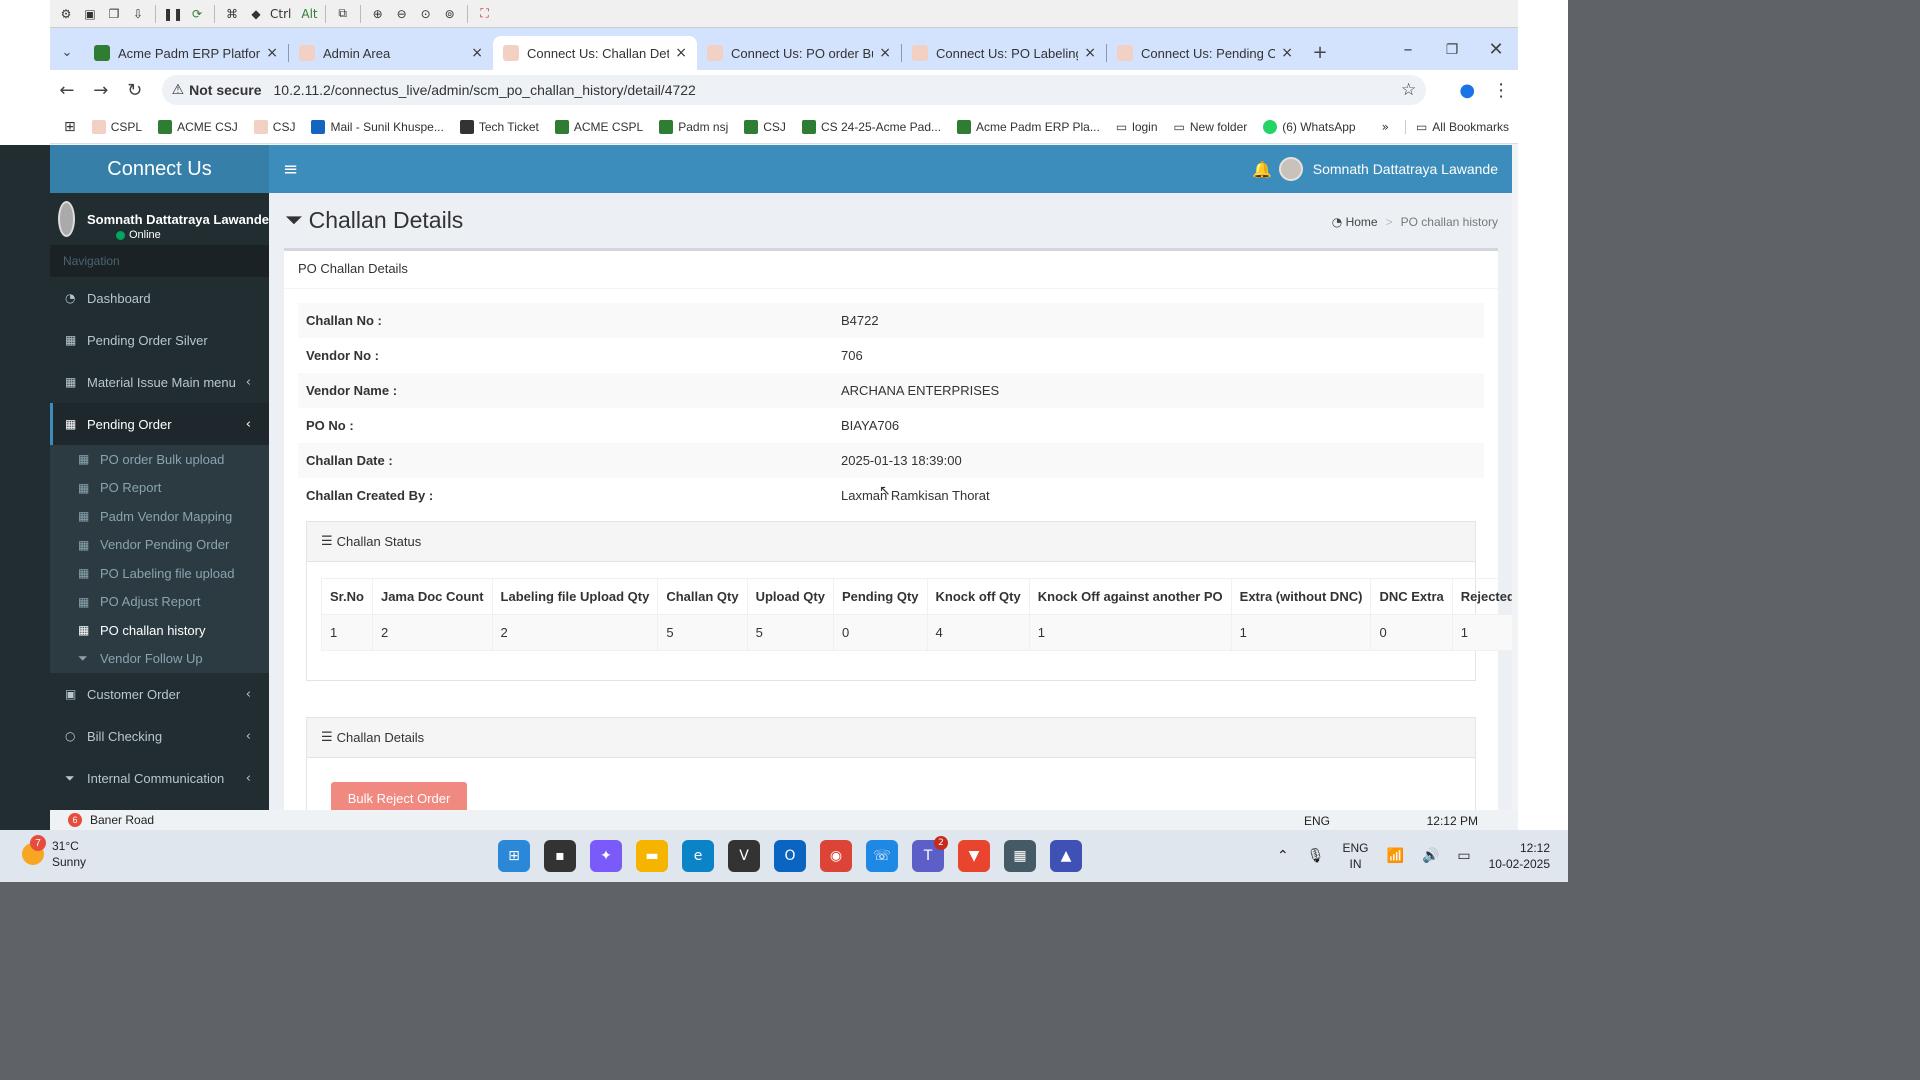  What do you see at coordinates (54, 852) in the screenshot?
I see `weather-widget: 7 31°C Sunny` at bounding box center [54, 852].